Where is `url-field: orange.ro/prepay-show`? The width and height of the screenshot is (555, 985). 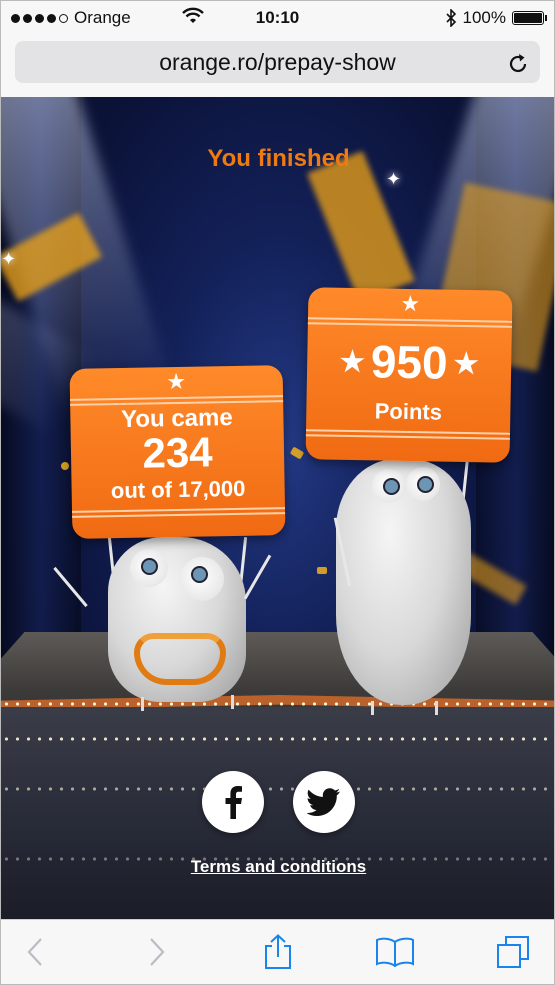 url-field: orange.ro/prepay-show is located at coordinates (277, 62).